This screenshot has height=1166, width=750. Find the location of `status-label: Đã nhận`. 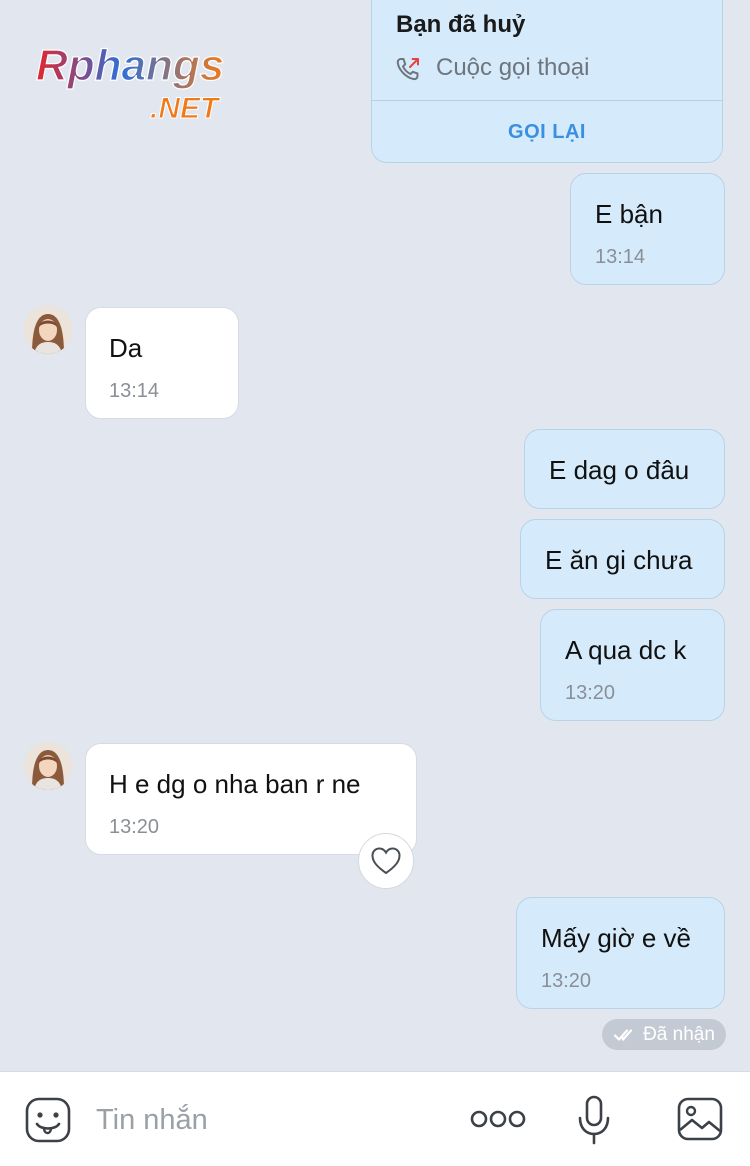

status-label: Đã nhận is located at coordinates (679, 1034).